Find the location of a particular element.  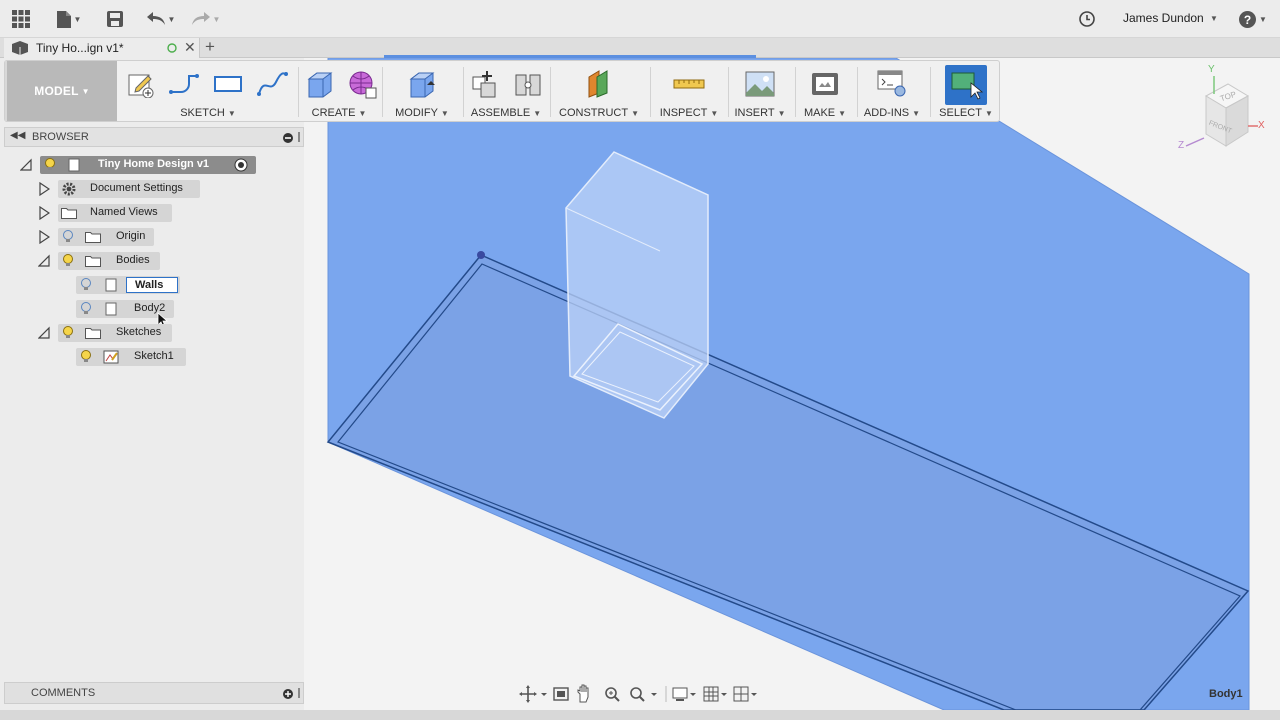

sketch-icon is located at coordinates (111, 357).